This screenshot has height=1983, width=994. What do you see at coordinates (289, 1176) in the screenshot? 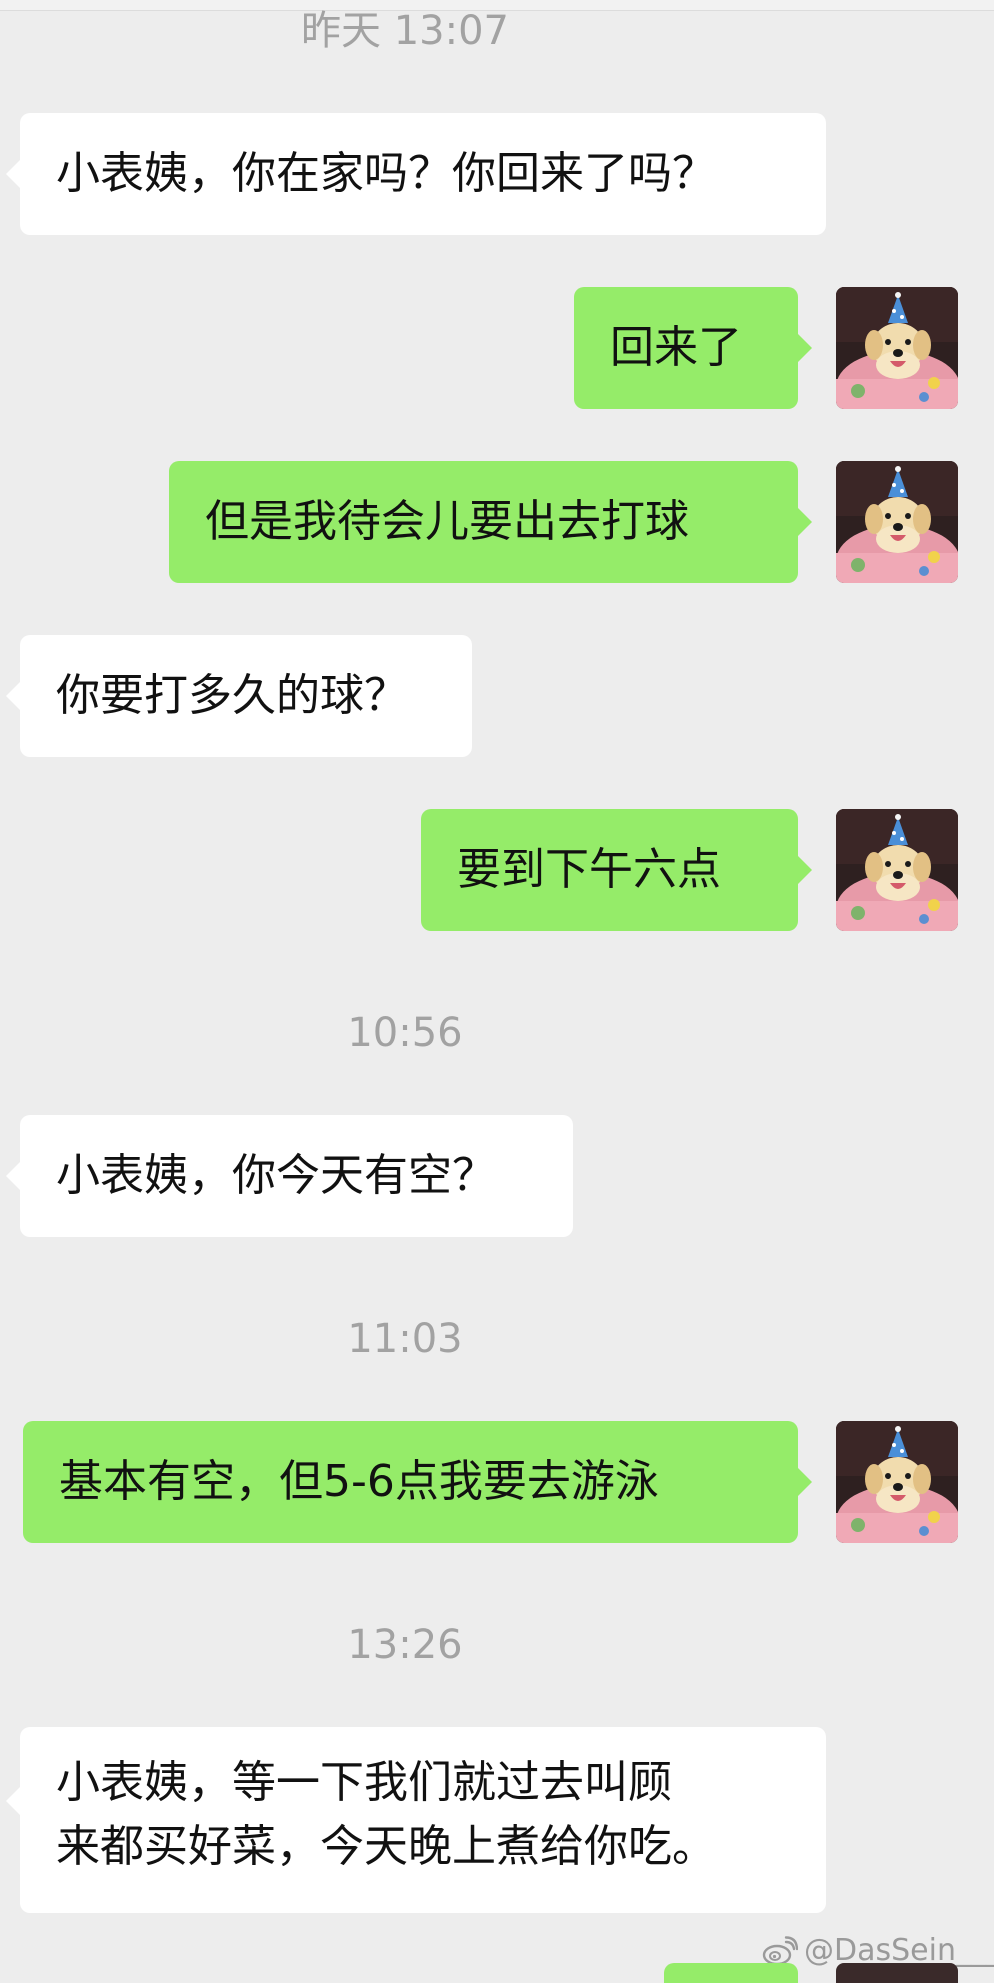
I see `message-bubble-received: 小表姨，你今天有空？` at bounding box center [289, 1176].